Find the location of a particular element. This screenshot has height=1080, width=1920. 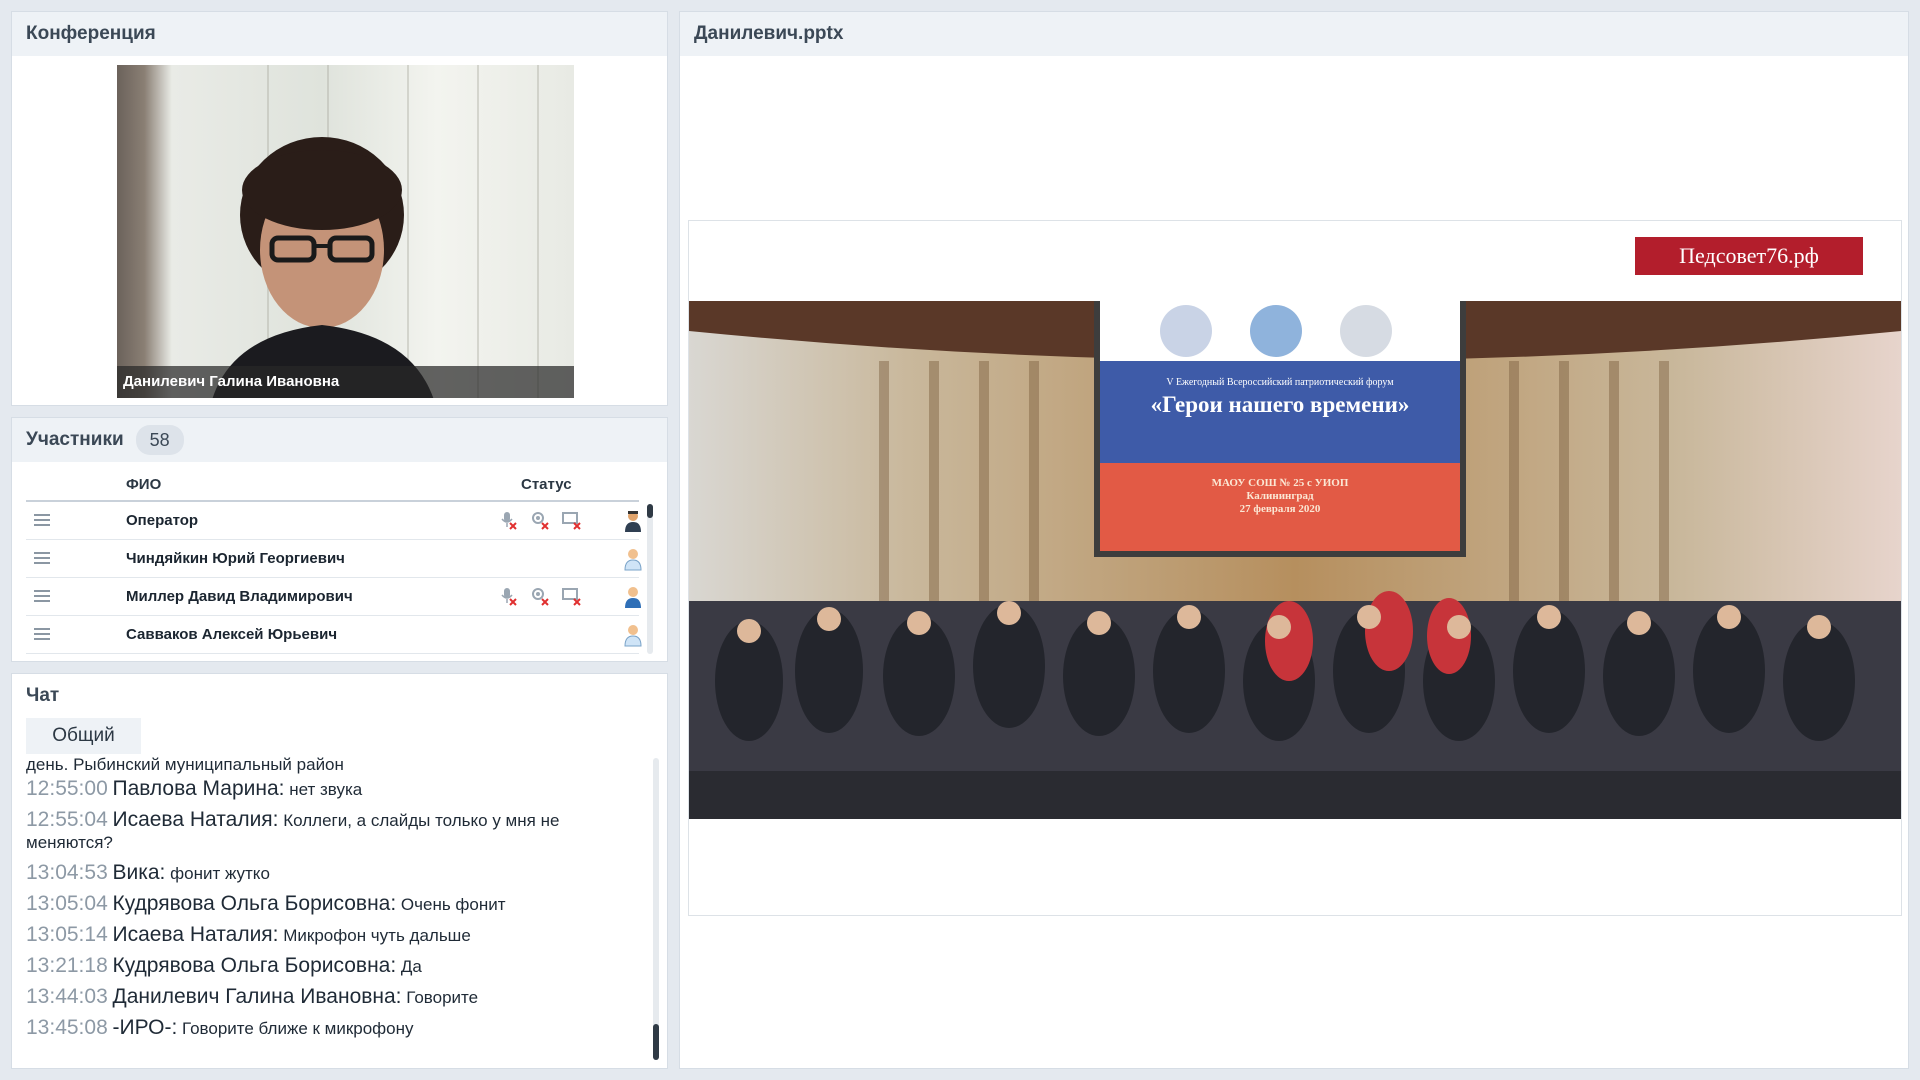

chat-message-author: -ИРО-: is located at coordinates (145, 1027).